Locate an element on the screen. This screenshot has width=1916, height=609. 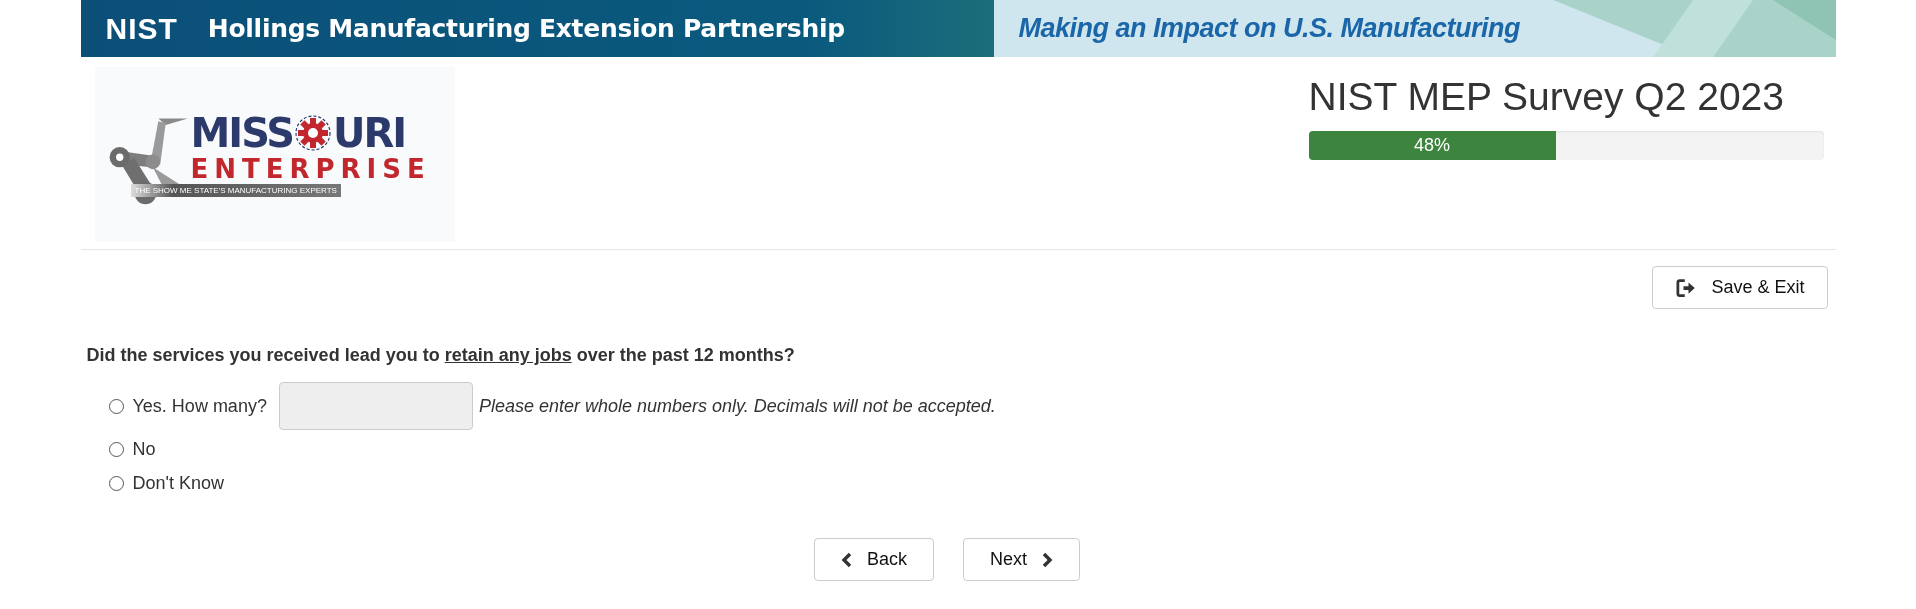
question-text: Did the services you received lead you to retain any jobs over the past 12 months? is located at coordinates (441, 355).